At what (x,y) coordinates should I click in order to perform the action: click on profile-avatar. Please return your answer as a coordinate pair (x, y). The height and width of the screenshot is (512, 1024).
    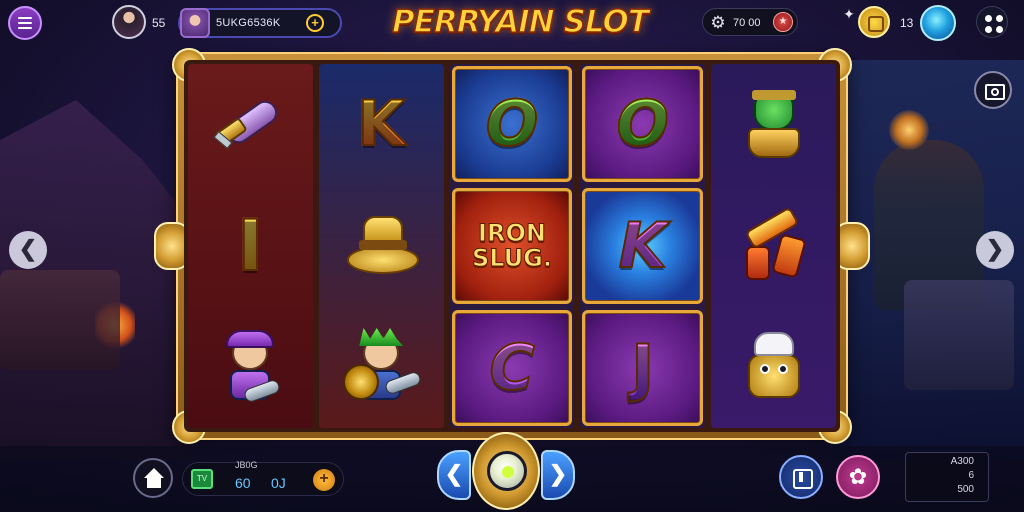
    Looking at the image, I should click on (195, 23).